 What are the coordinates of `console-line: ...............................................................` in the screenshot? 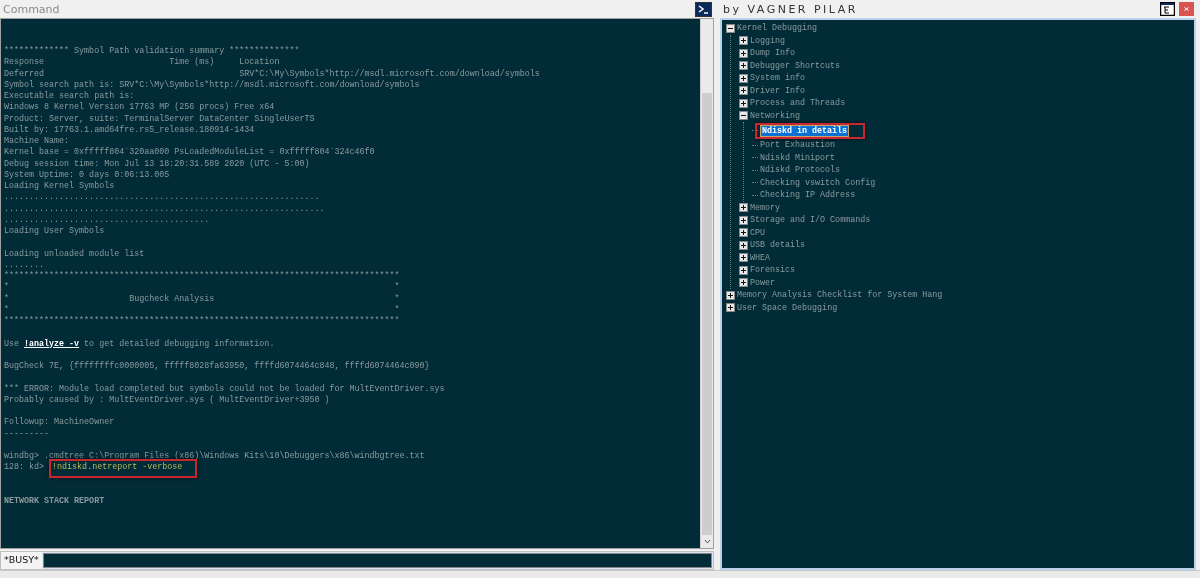 It's located at (162, 198).